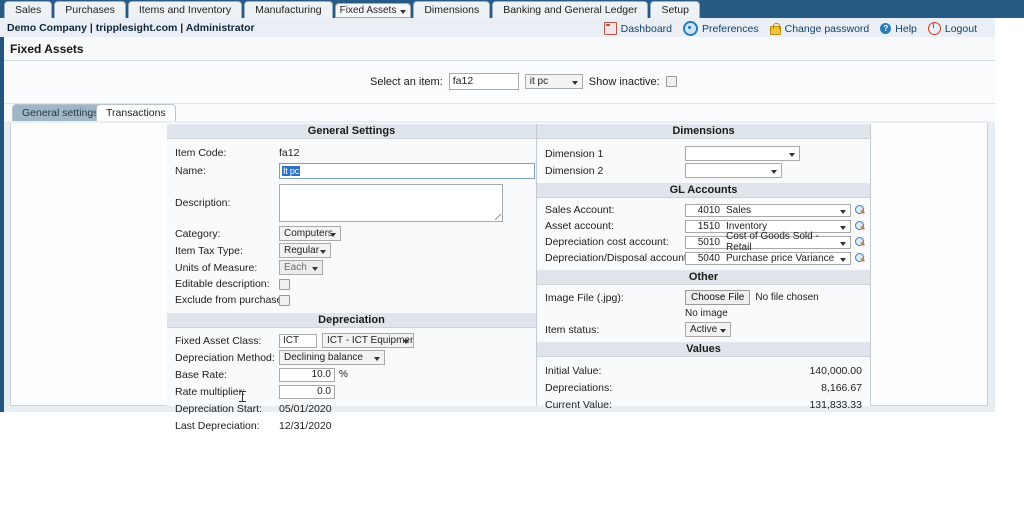 Image resolution: width=1024 pixels, height=512 pixels. What do you see at coordinates (952, 28) in the screenshot?
I see `logout-link: Logout` at bounding box center [952, 28].